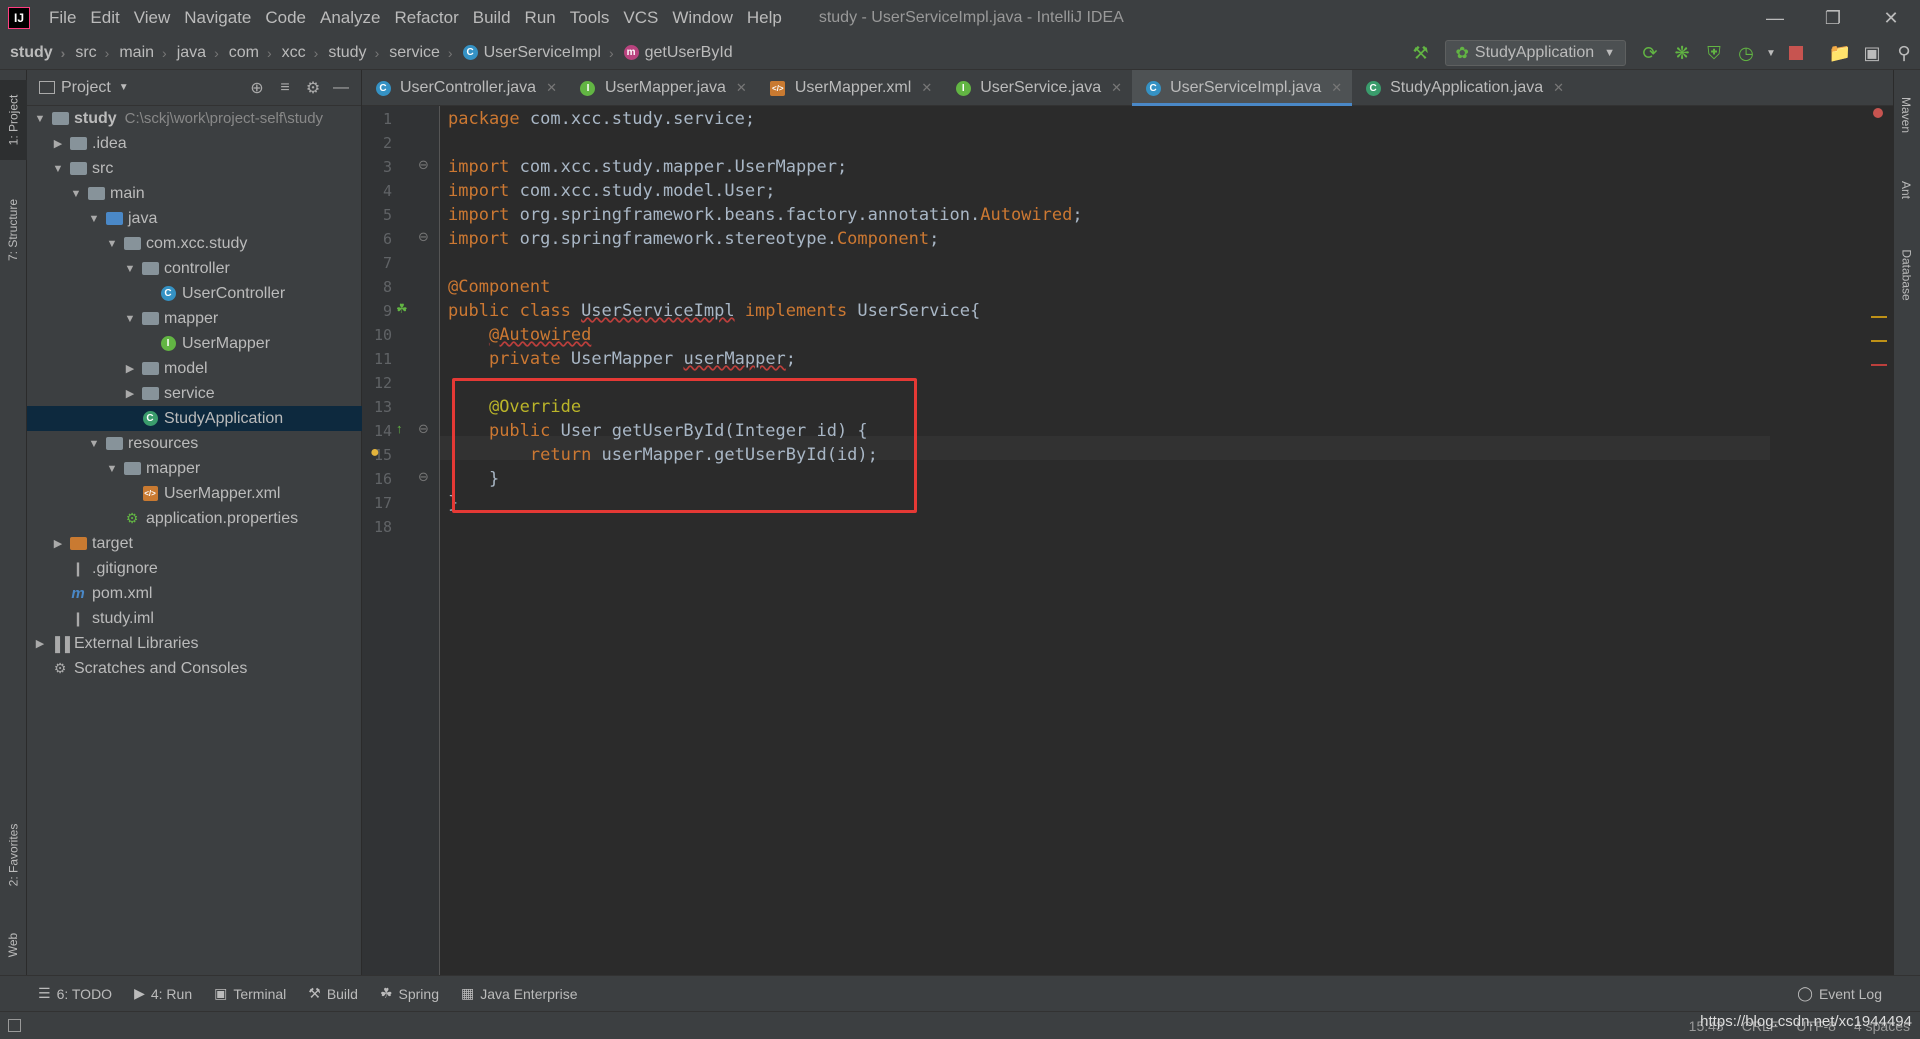 The height and width of the screenshot is (1039, 1920). I want to click on tree-item: ▶ model, so click(194, 368).